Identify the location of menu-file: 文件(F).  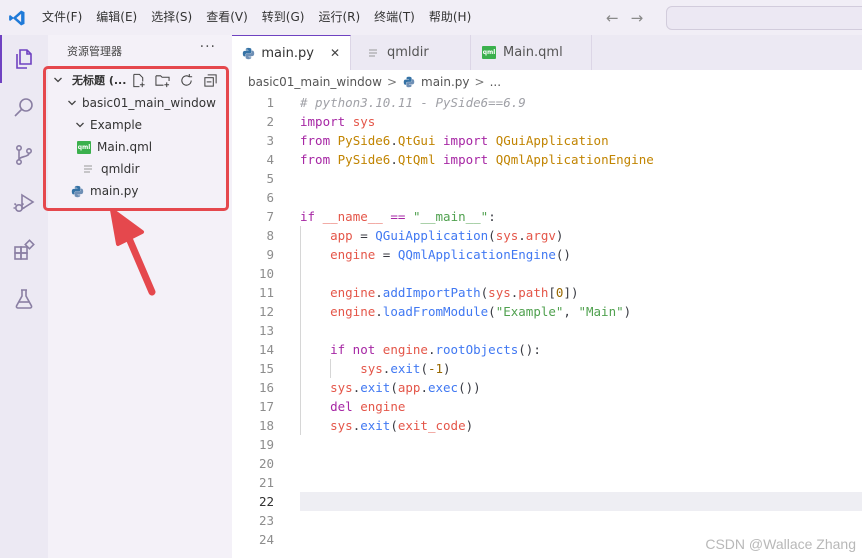
(62, 17).